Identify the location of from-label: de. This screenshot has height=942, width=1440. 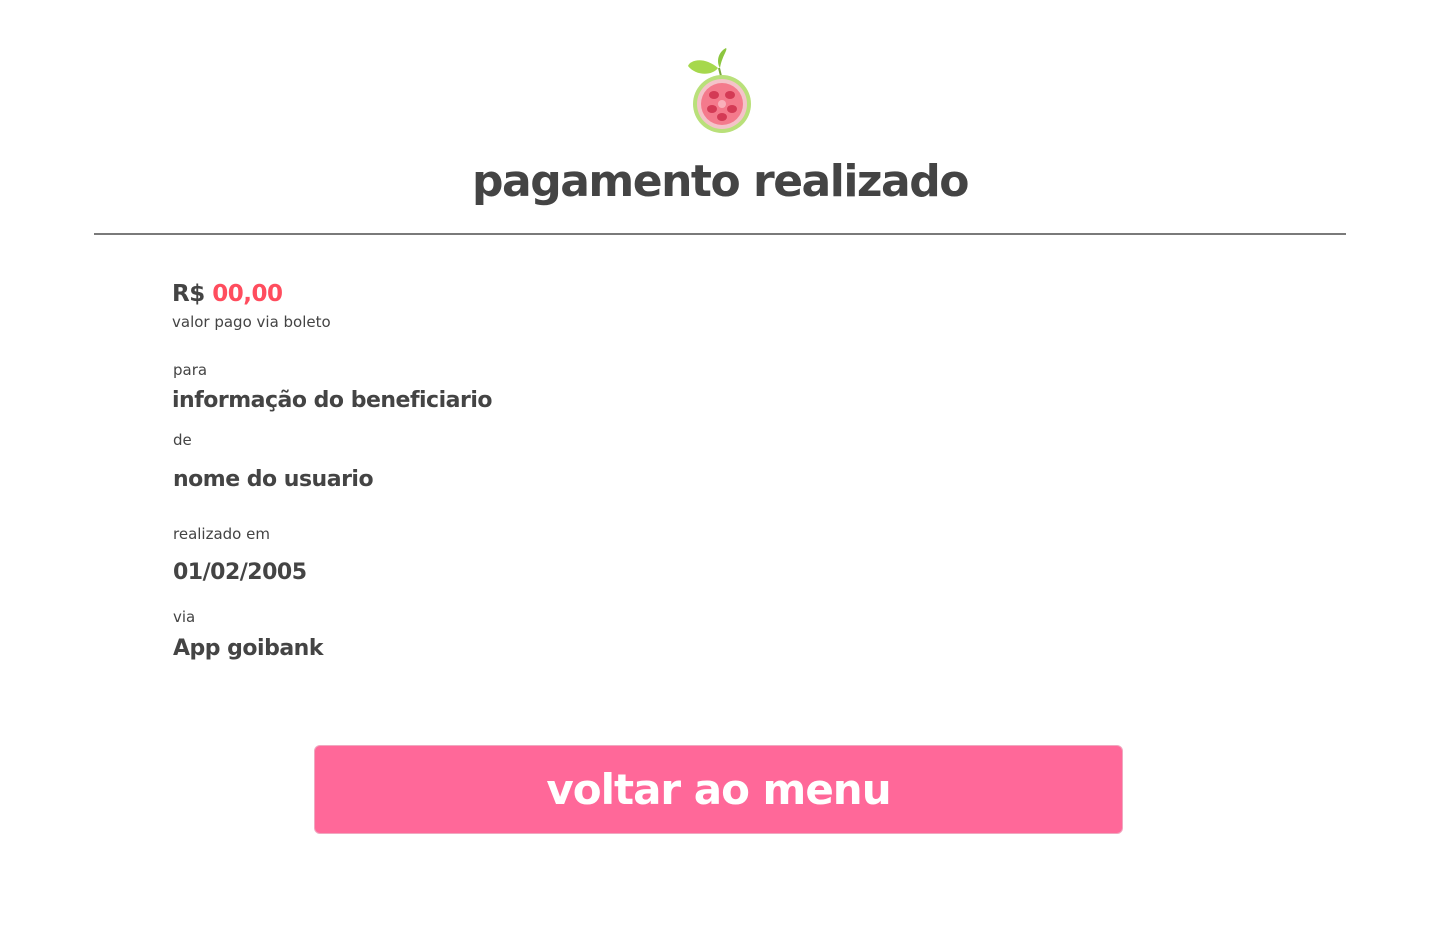
(182, 440).